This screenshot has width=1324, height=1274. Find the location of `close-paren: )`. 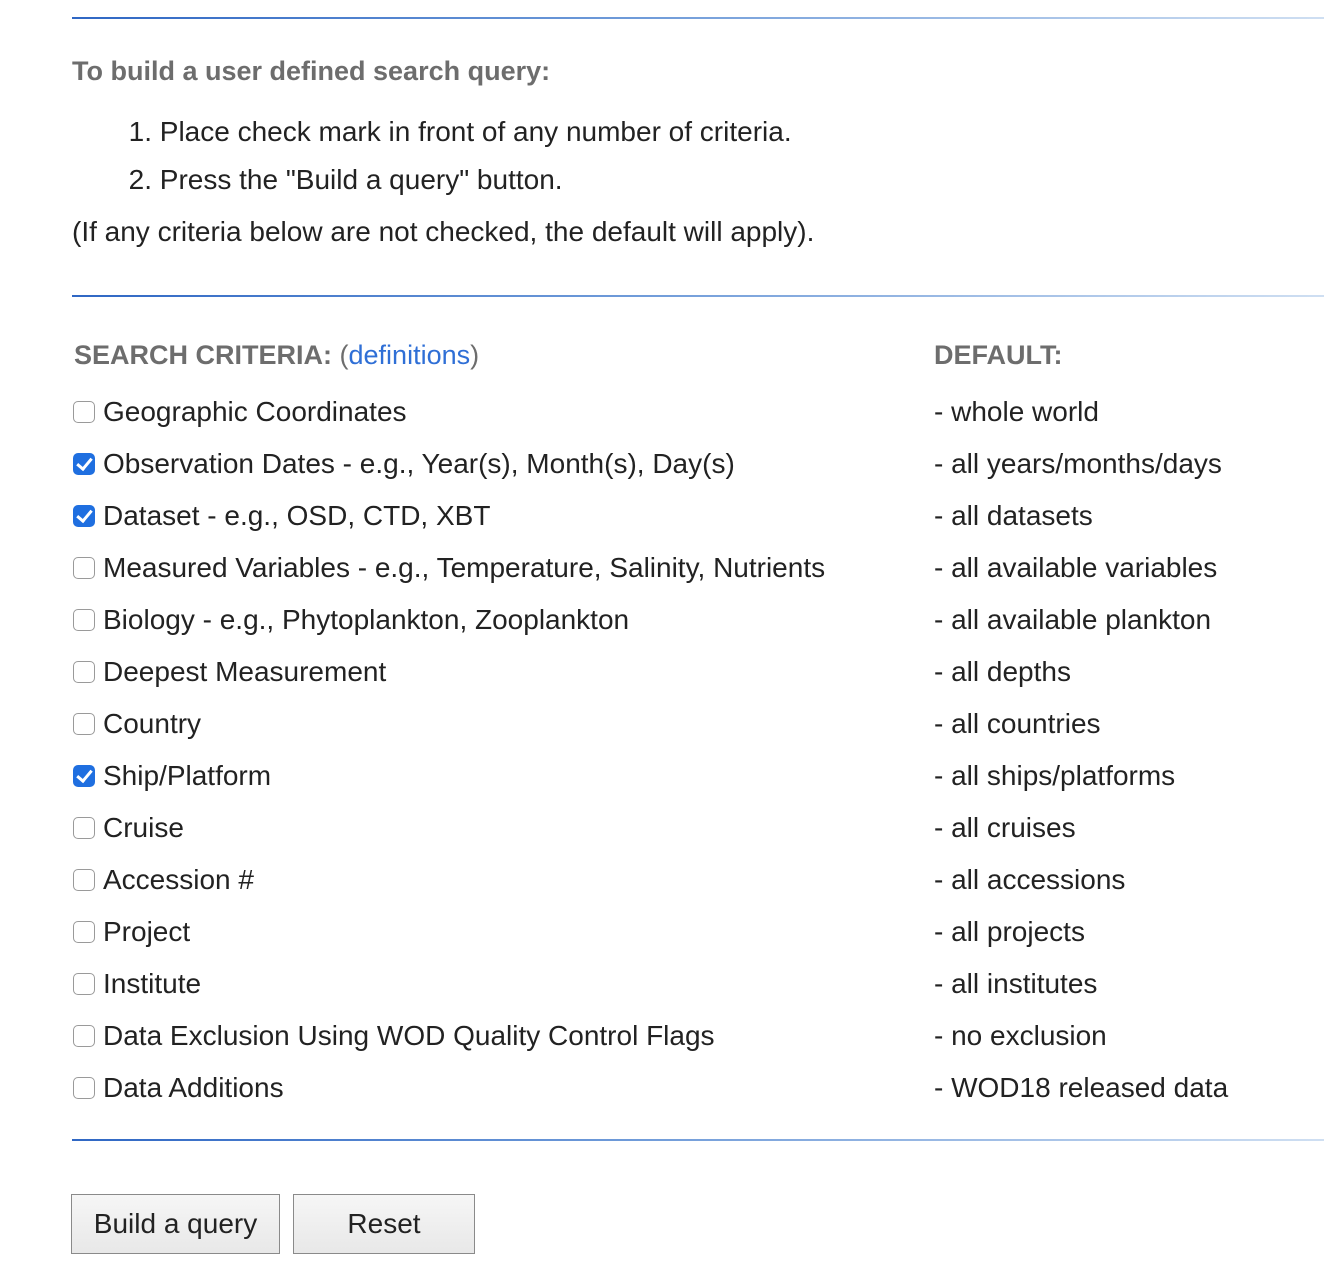

close-paren: ) is located at coordinates (475, 355).